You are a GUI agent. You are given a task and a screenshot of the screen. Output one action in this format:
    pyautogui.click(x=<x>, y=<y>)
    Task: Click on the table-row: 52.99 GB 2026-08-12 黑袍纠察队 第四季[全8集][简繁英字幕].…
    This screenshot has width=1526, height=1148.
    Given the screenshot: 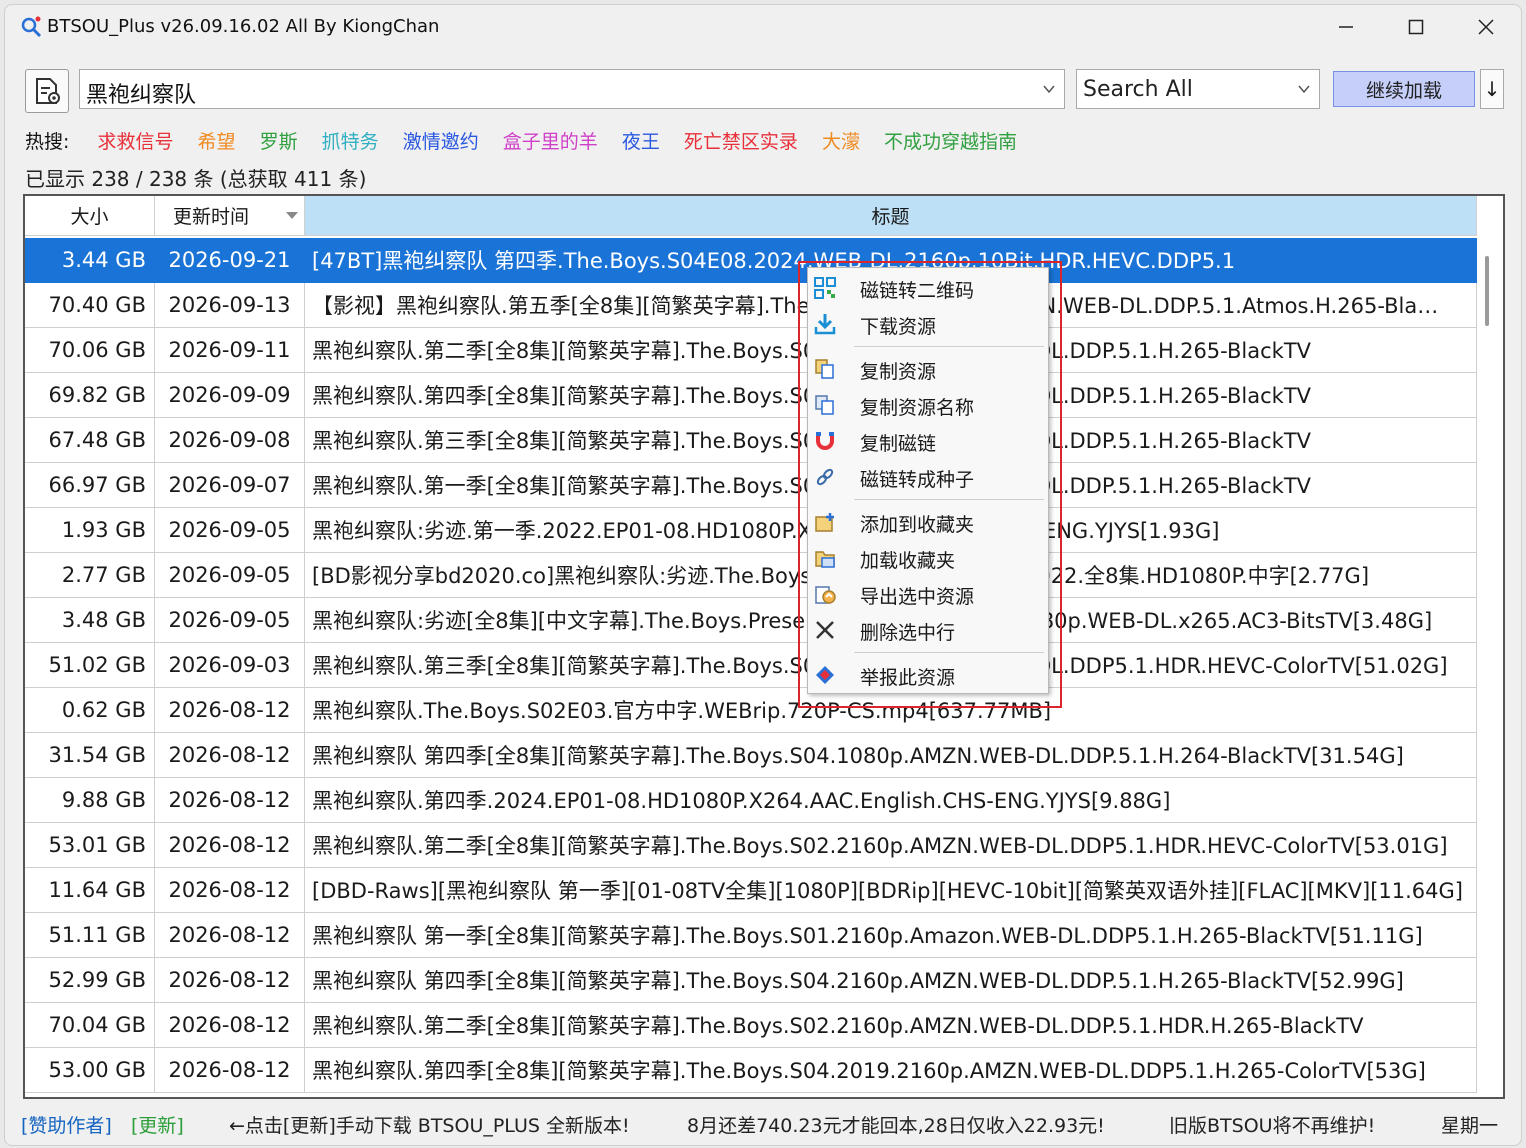 What is the action you would take?
    pyautogui.click(x=751, y=980)
    